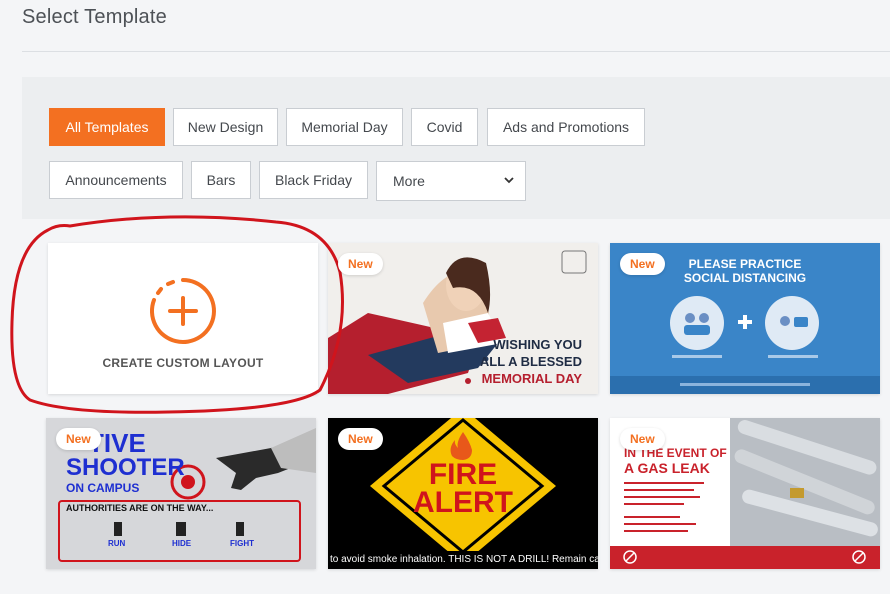 The width and height of the screenshot is (890, 594). Describe the element at coordinates (225, 127) in the screenshot. I see `filter-chip-new-design: New Design` at that location.